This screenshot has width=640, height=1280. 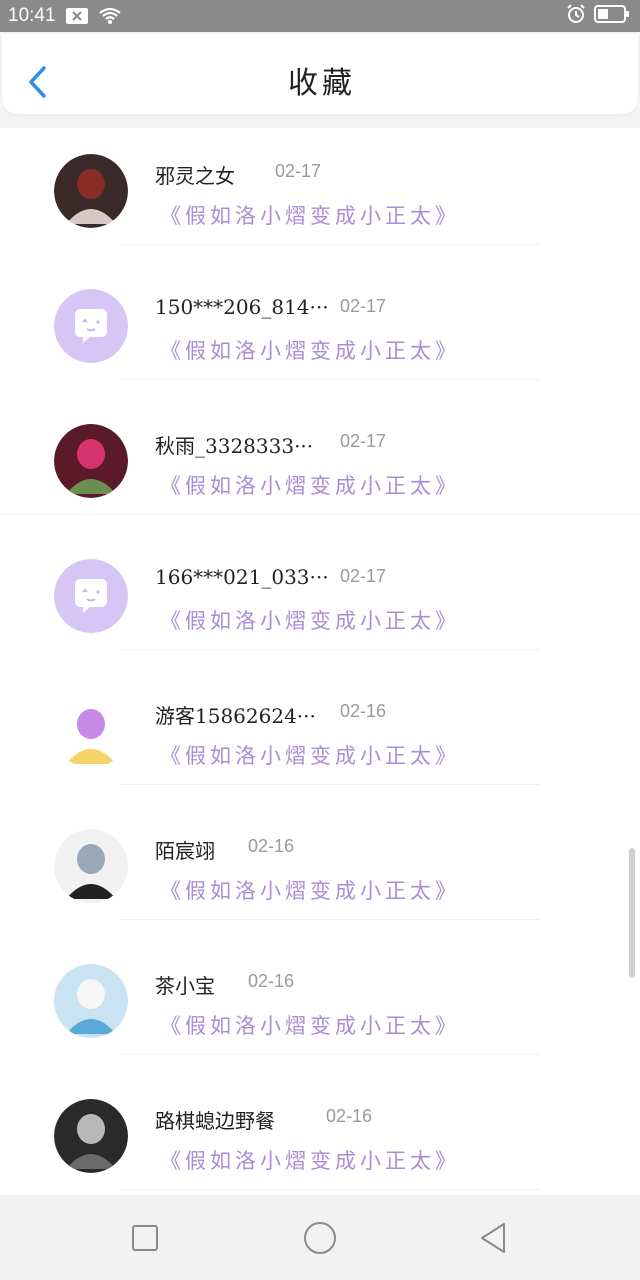 I want to click on list-item: 秋雨_3328333··· 02-17 《假如洛小熠变成小正太》, so click(x=320, y=471).